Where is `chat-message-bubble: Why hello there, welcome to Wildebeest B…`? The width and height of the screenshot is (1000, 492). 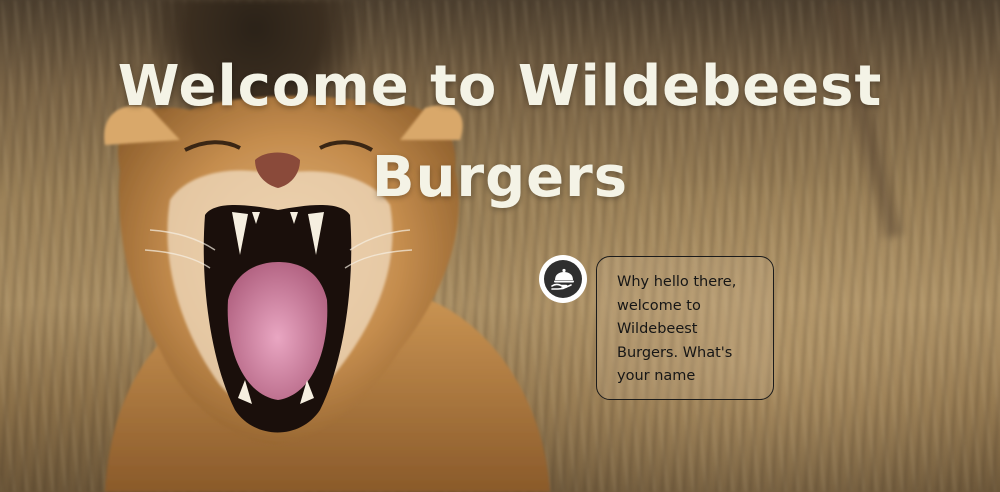
chat-message-bubble: Why hello there, welcome to Wildebeest B… is located at coordinates (685, 328).